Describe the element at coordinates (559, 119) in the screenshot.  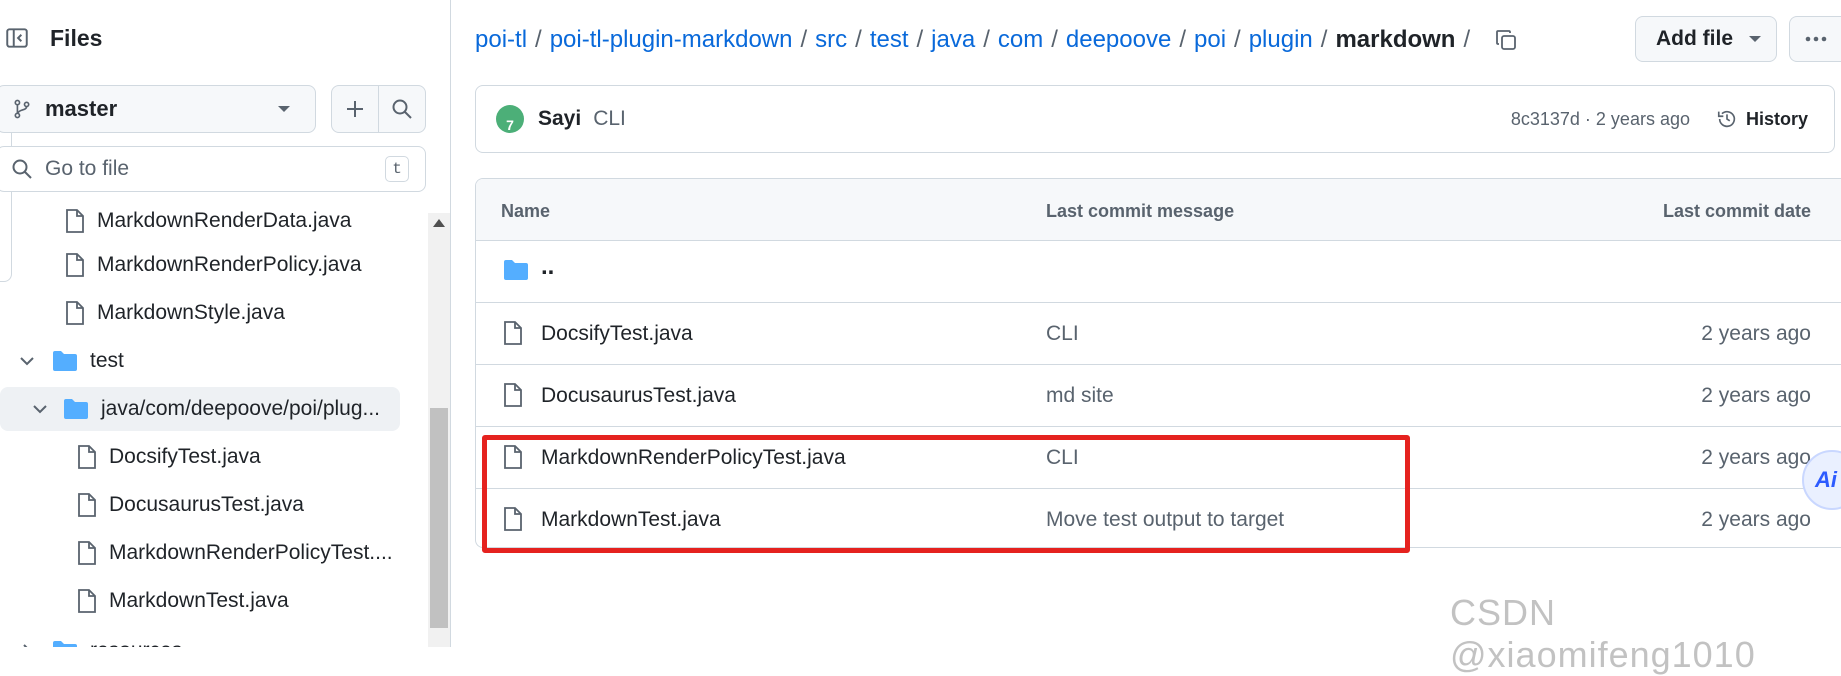
I see `commit-author: Sayi` at that location.